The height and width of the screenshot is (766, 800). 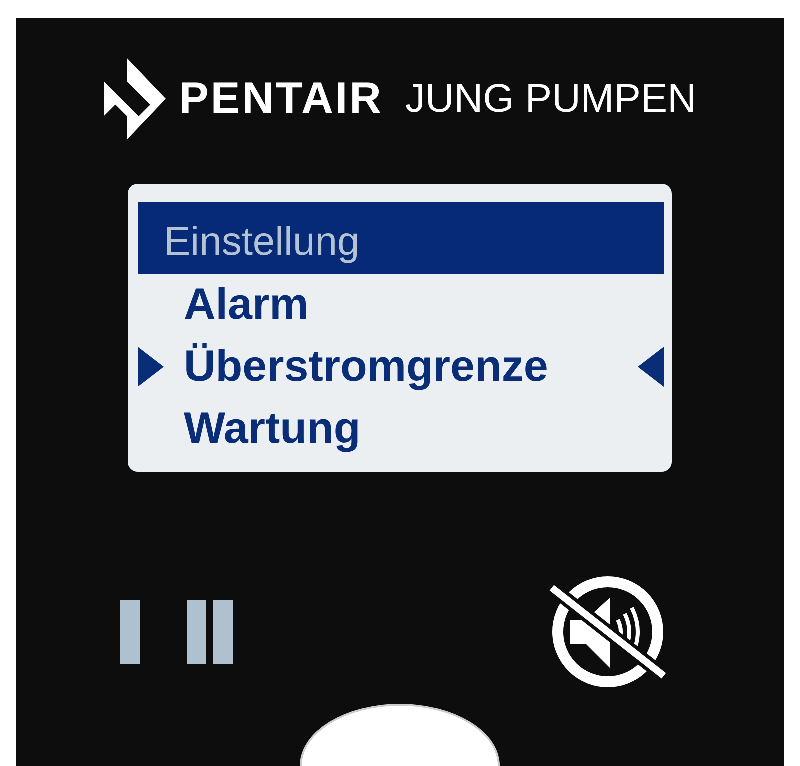 What do you see at coordinates (246, 305) in the screenshot?
I see `menu-item: Alarm` at bounding box center [246, 305].